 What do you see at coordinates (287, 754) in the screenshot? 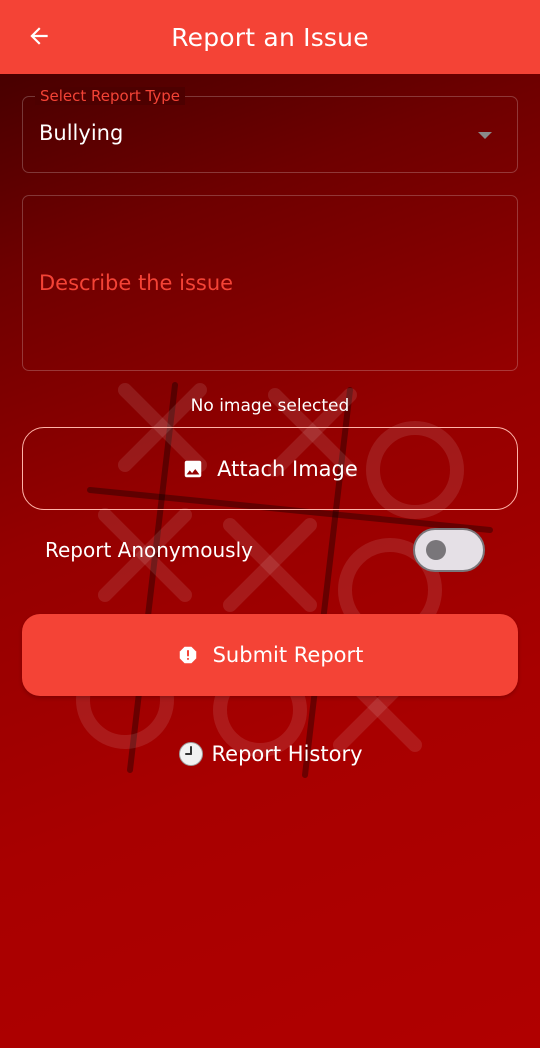
I see `report-history-label: Report History` at bounding box center [287, 754].